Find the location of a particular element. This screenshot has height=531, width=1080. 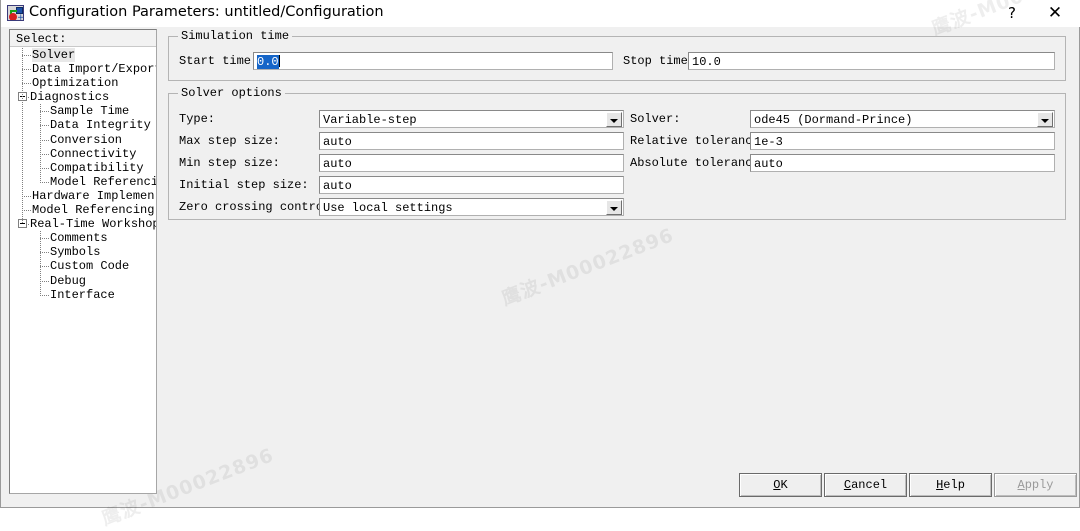

tree-item-compatibility: Compatibility is located at coordinates (83, 168).